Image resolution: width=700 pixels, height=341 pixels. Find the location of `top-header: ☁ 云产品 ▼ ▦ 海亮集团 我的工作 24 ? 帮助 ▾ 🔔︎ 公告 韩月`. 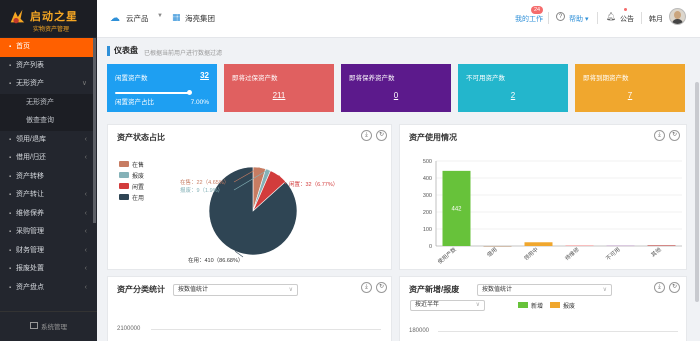

top-header: ☁ 云产品 ▼ ▦ 海亮集团 我的工作 24 ? 帮助 ▾ 🔔︎ 公告 韩月 is located at coordinates (398, 19).